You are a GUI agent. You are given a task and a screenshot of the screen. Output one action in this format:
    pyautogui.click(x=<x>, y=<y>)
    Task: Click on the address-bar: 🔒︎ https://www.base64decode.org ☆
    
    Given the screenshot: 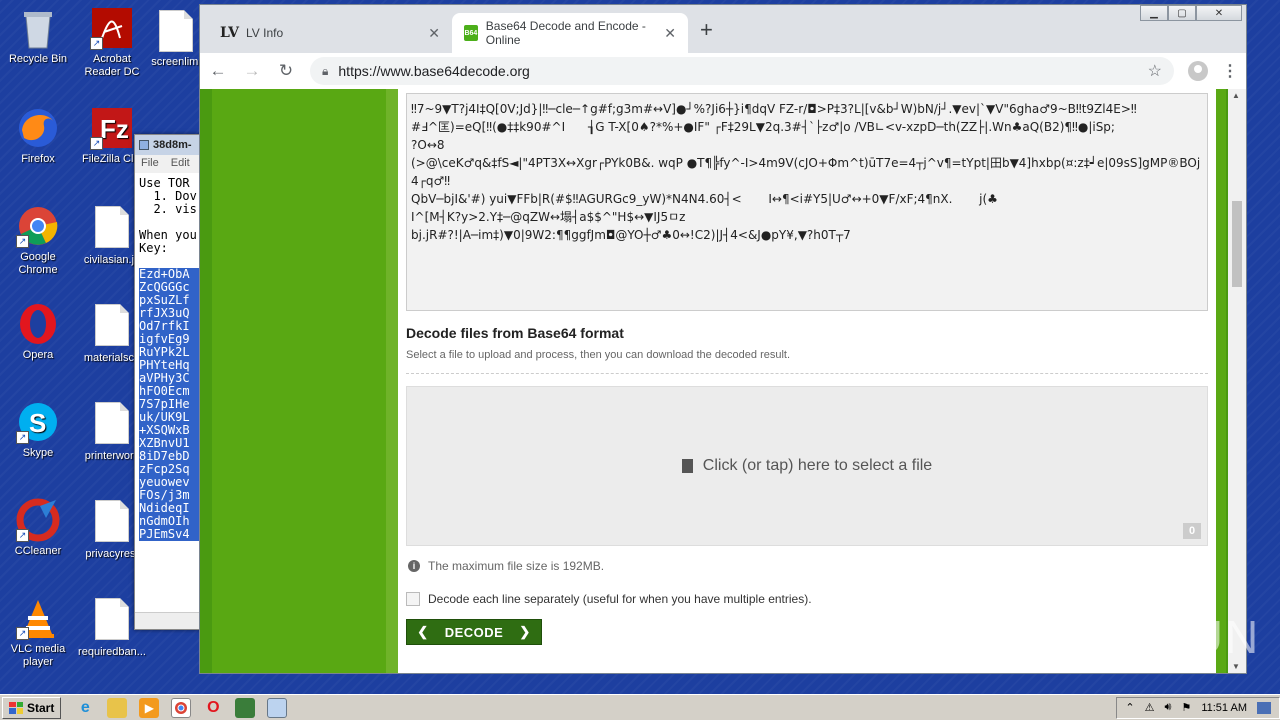 What is the action you would take?
    pyautogui.click(x=742, y=71)
    